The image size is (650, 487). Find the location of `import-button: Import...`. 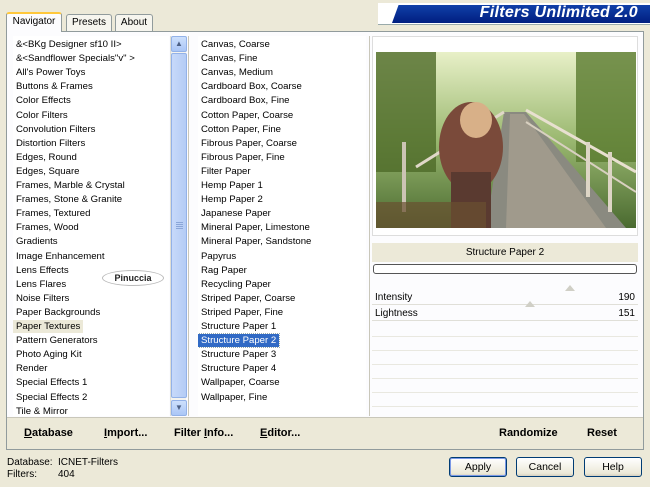

import-button: Import... is located at coordinates (125, 433).